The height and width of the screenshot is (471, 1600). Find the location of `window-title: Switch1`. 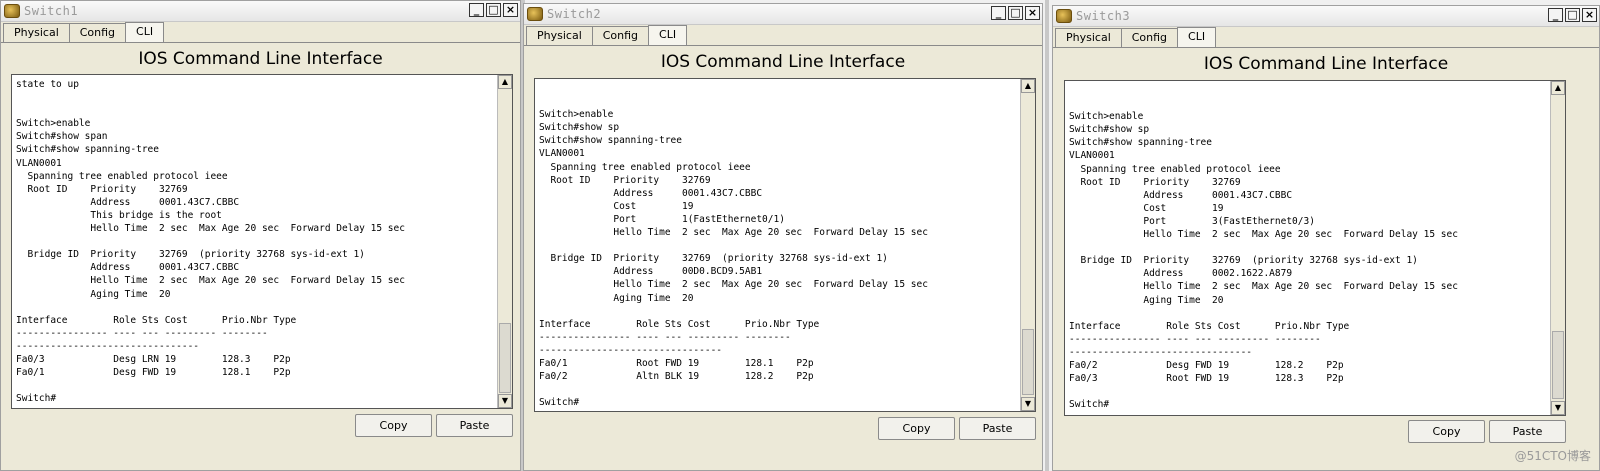

window-title: Switch1 is located at coordinates (51, 11).